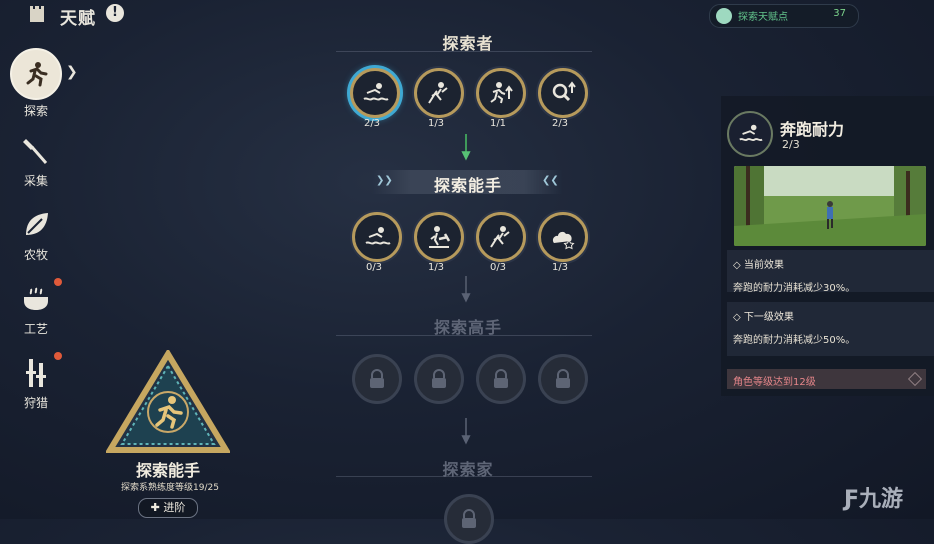 The image size is (934, 544). What do you see at coordinates (724, 16) in the screenshot?
I see `talent-point-icon` at bounding box center [724, 16].